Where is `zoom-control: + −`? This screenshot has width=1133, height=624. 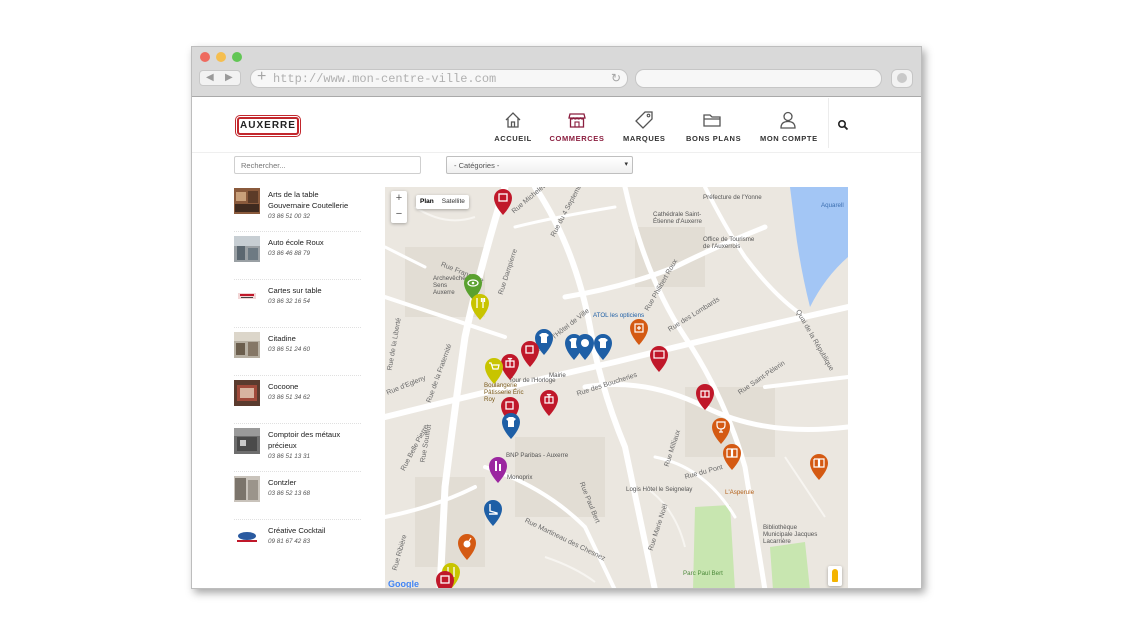 zoom-control: + − is located at coordinates (399, 207).